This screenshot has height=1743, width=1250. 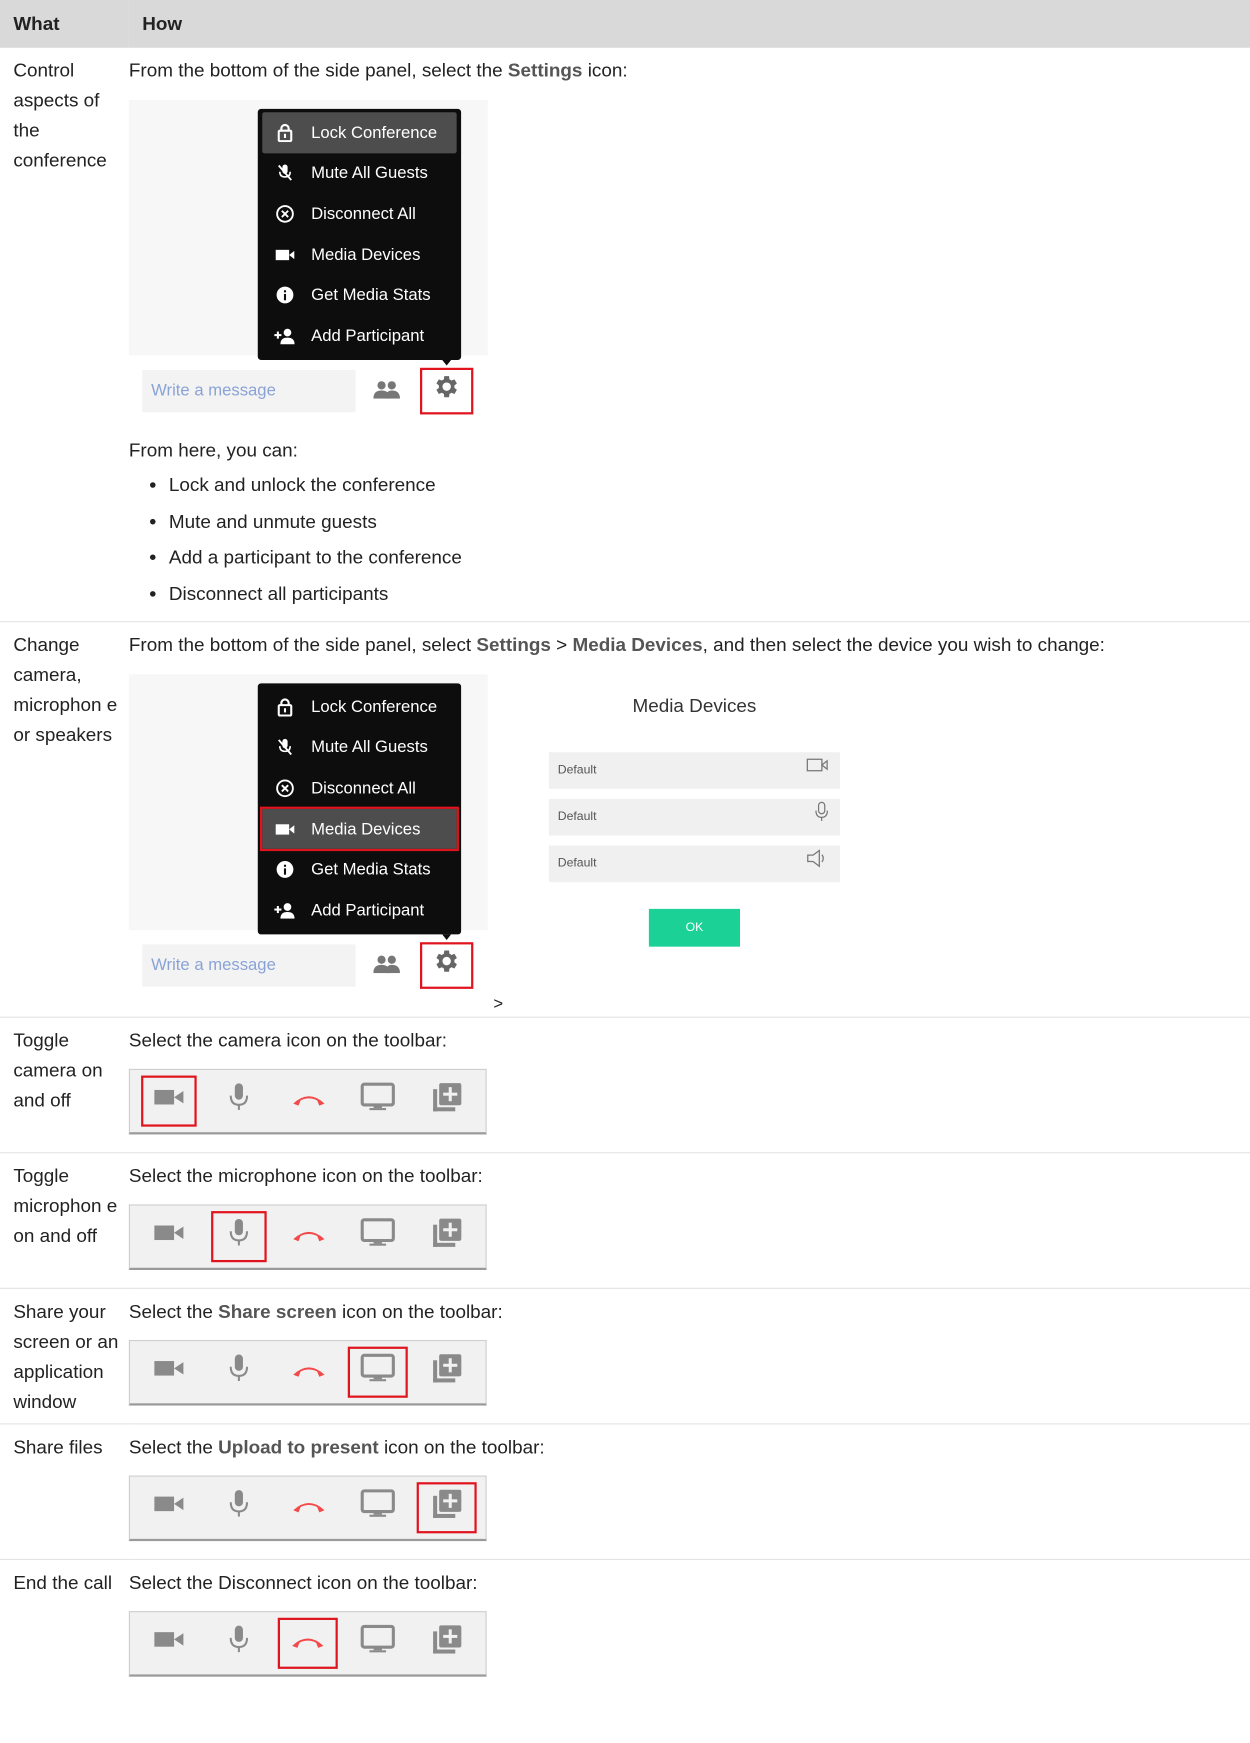 What do you see at coordinates (64, 819) in the screenshot?
I see `row-what-devices: Change camera, microphon e or speakers` at bounding box center [64, 819].